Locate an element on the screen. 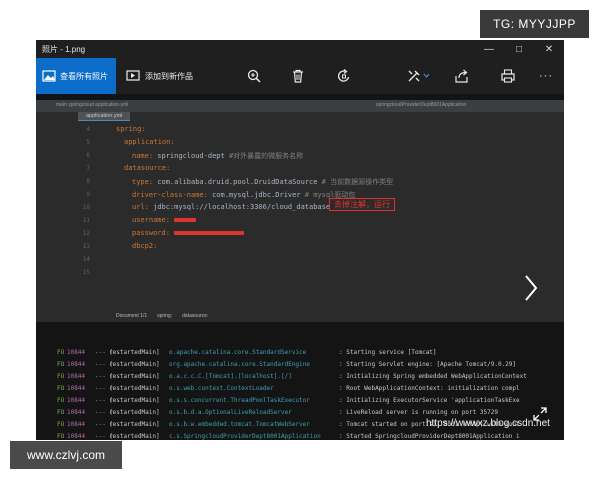 The width and height of the screenshot is (600, 480). yaml-key: dbcp2: is located at coordinates (145, 246).